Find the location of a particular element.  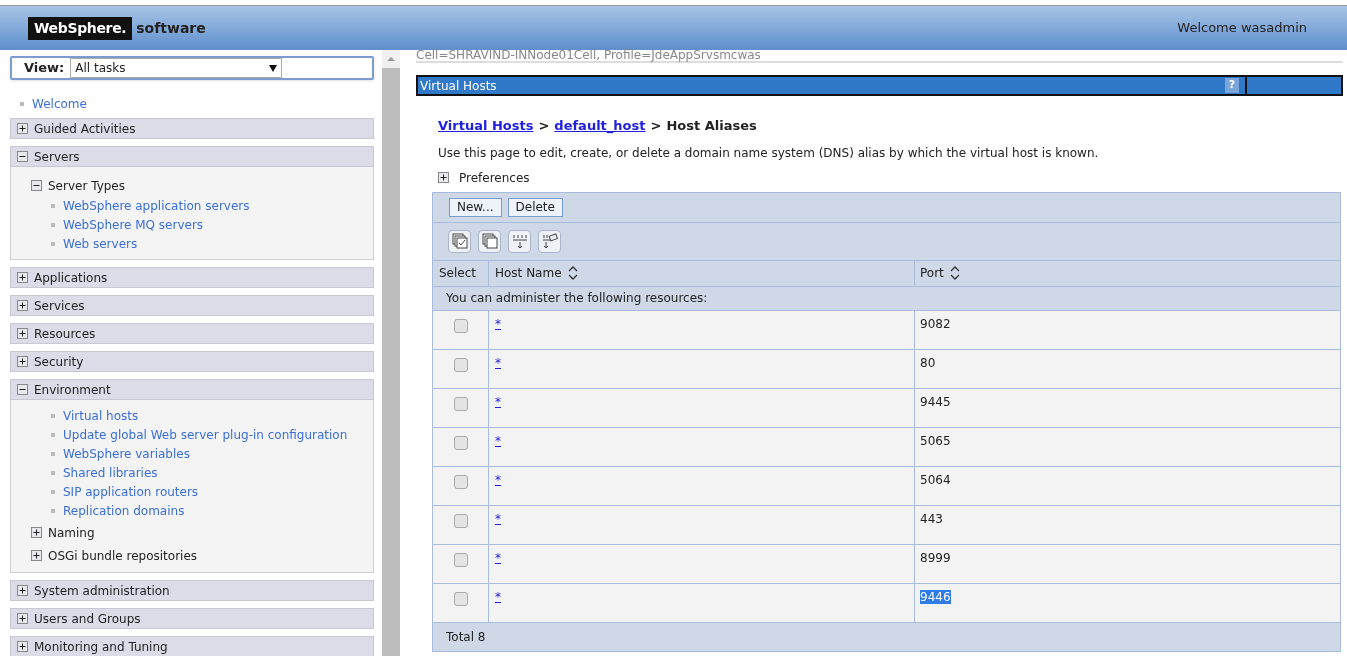

nav-section-header: Users and Groups is located at coordinates (192, 618).